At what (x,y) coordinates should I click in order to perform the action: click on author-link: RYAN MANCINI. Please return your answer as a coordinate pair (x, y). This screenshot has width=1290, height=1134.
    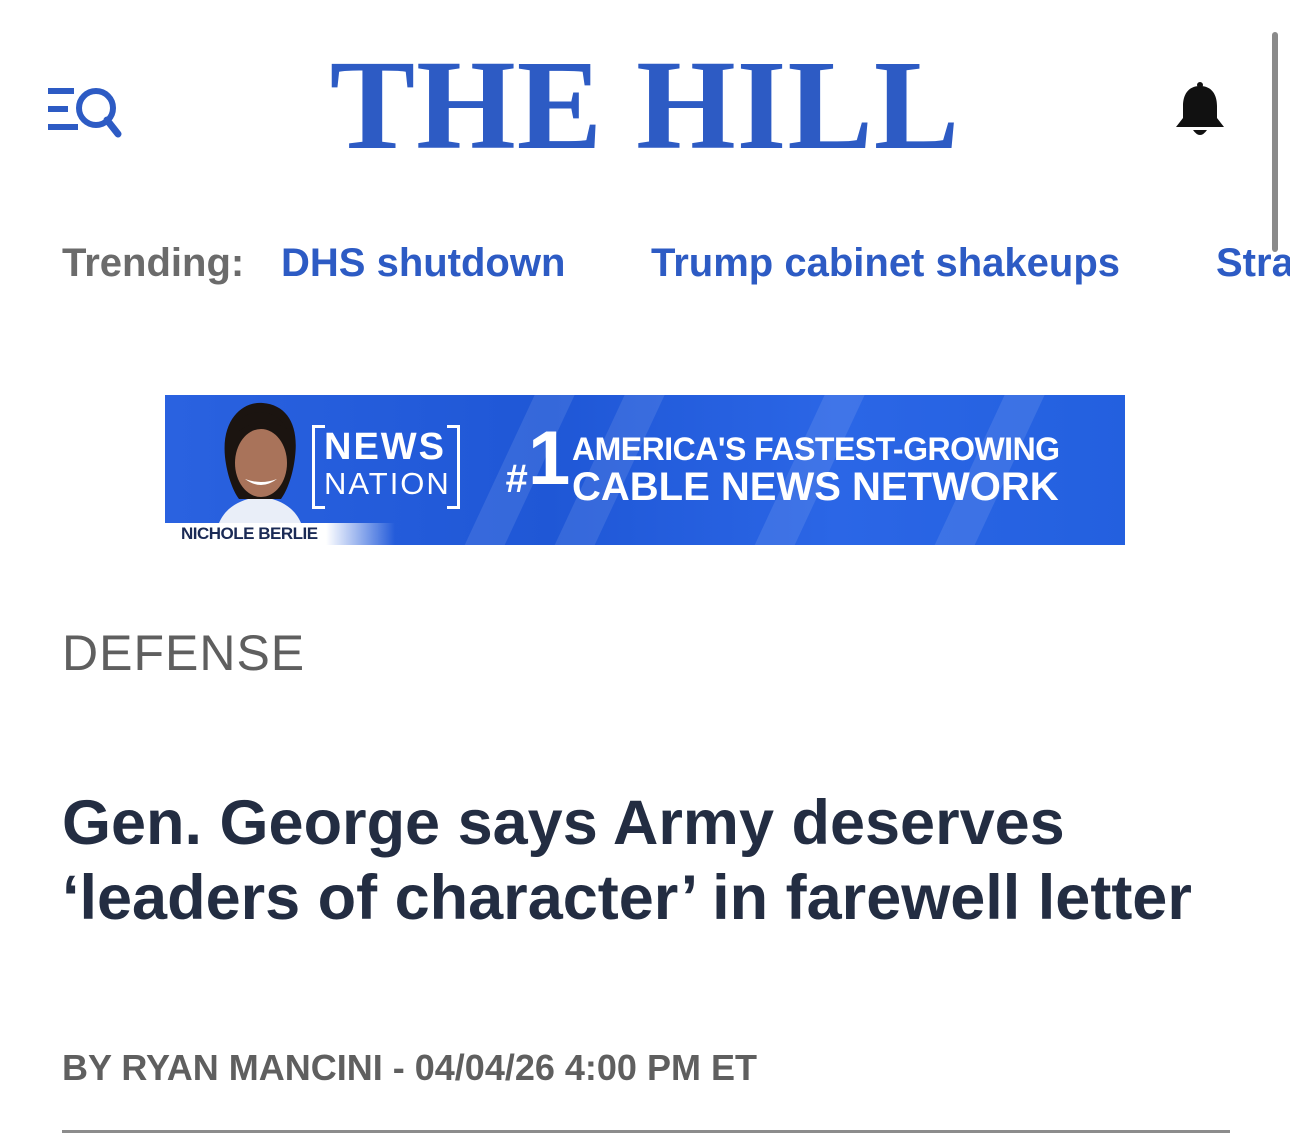
    Looking at the image, I should click on (251, 1067).